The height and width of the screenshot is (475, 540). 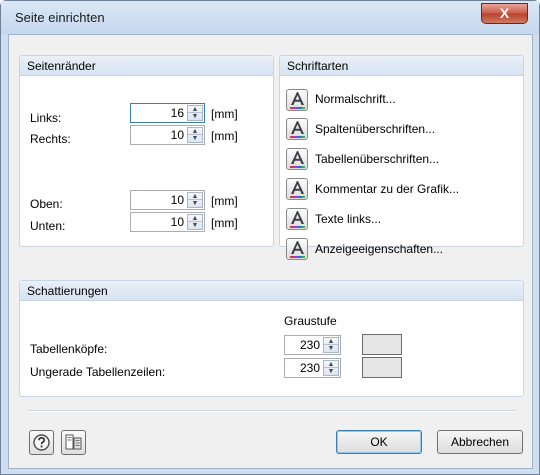 I want to click on margin-bottom-spinner: 10 ▲ ▼, so click(x=167, y=222).